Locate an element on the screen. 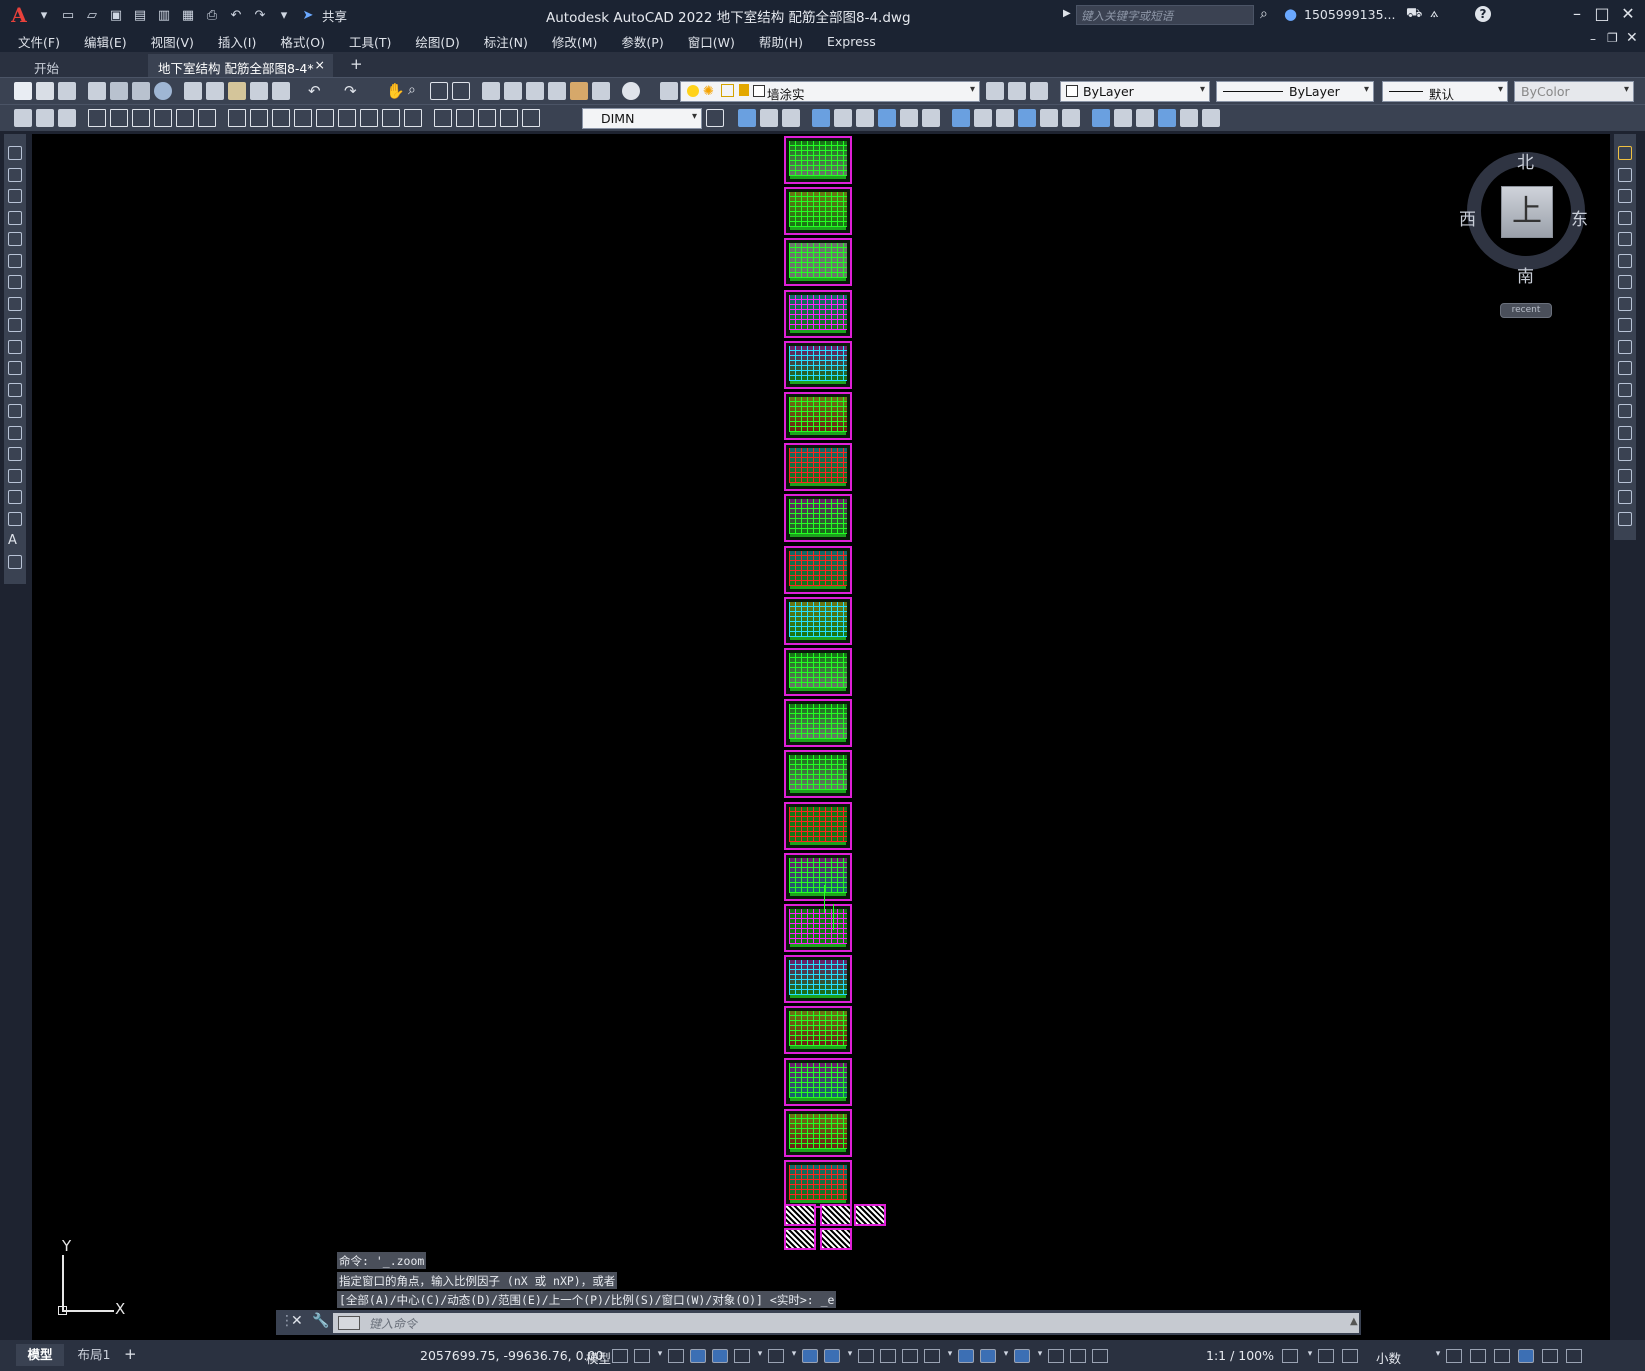 The width and height of the screenshot is (1645, 1371). rectangle-icon is located at coordinates (15, 239).